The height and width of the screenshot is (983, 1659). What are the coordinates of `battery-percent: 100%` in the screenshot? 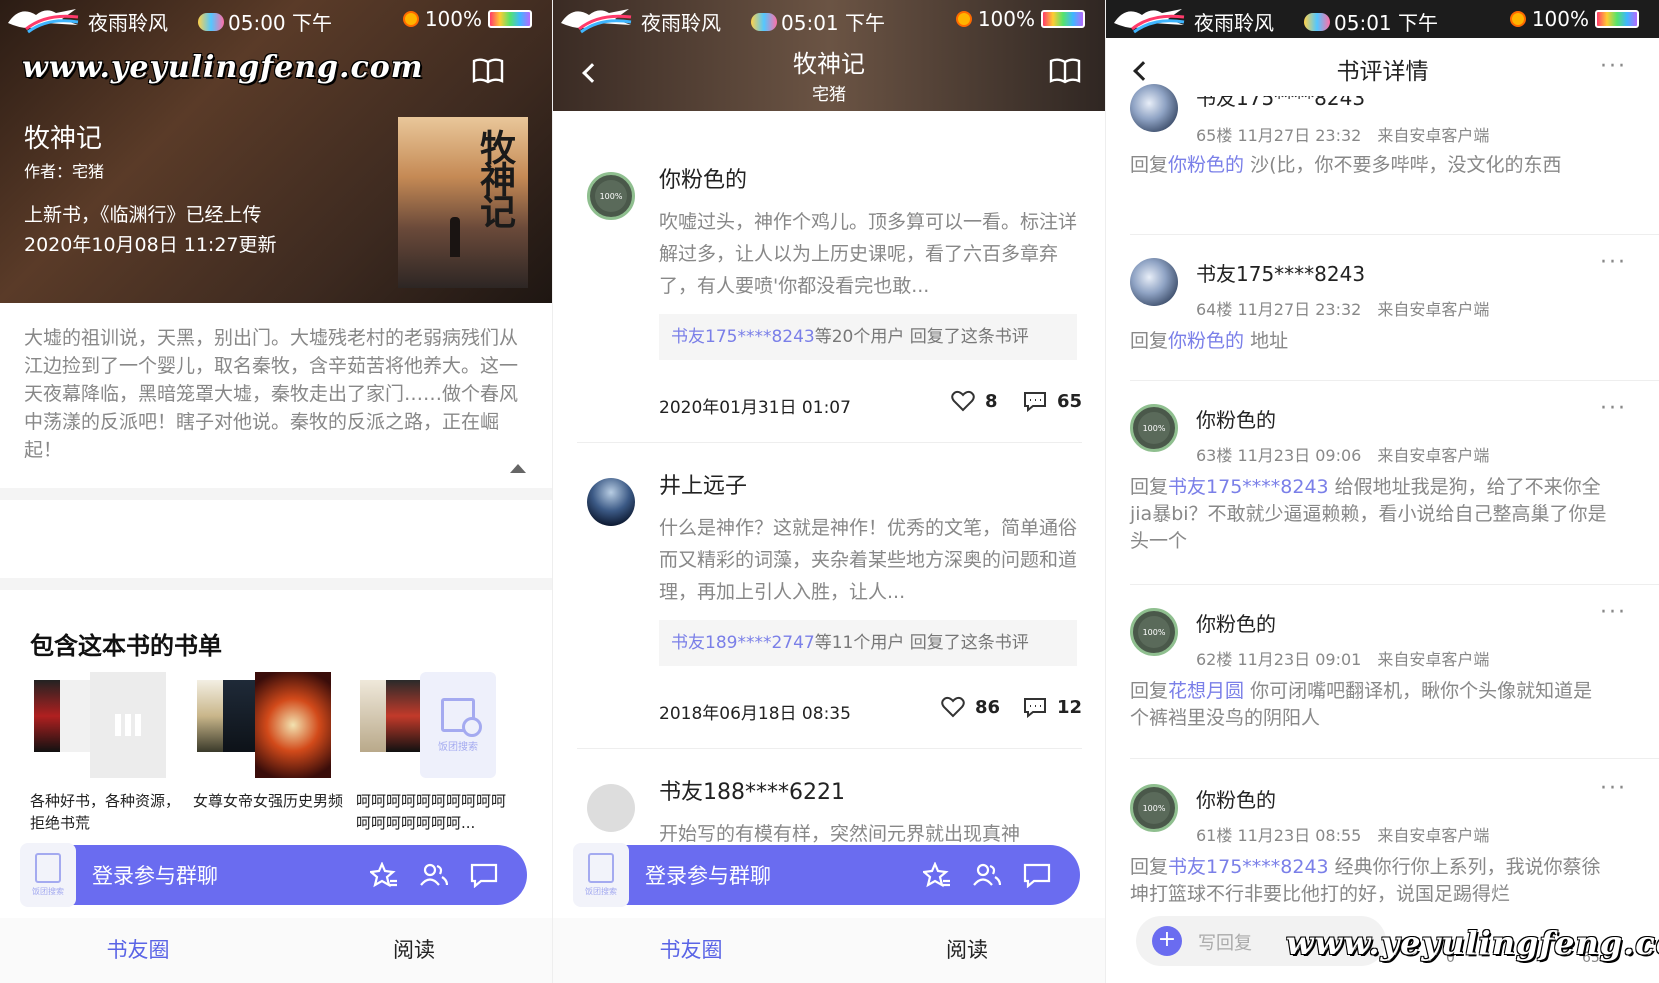 It's located at (1006, 19).